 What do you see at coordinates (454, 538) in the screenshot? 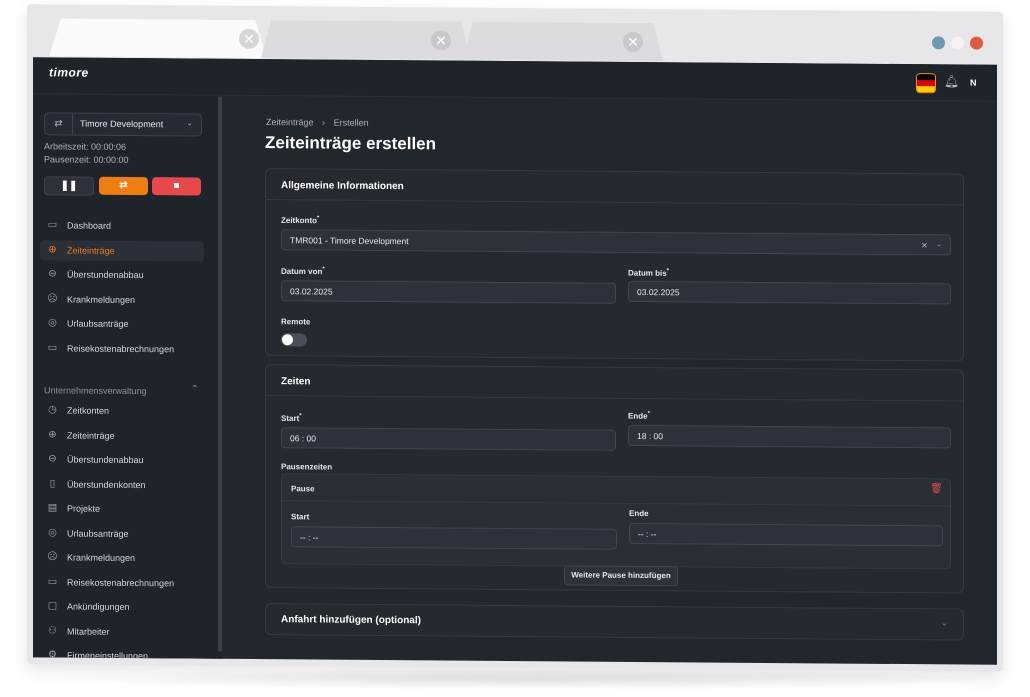
I see `pause-start-input: --` at bounding box center [454, 538].